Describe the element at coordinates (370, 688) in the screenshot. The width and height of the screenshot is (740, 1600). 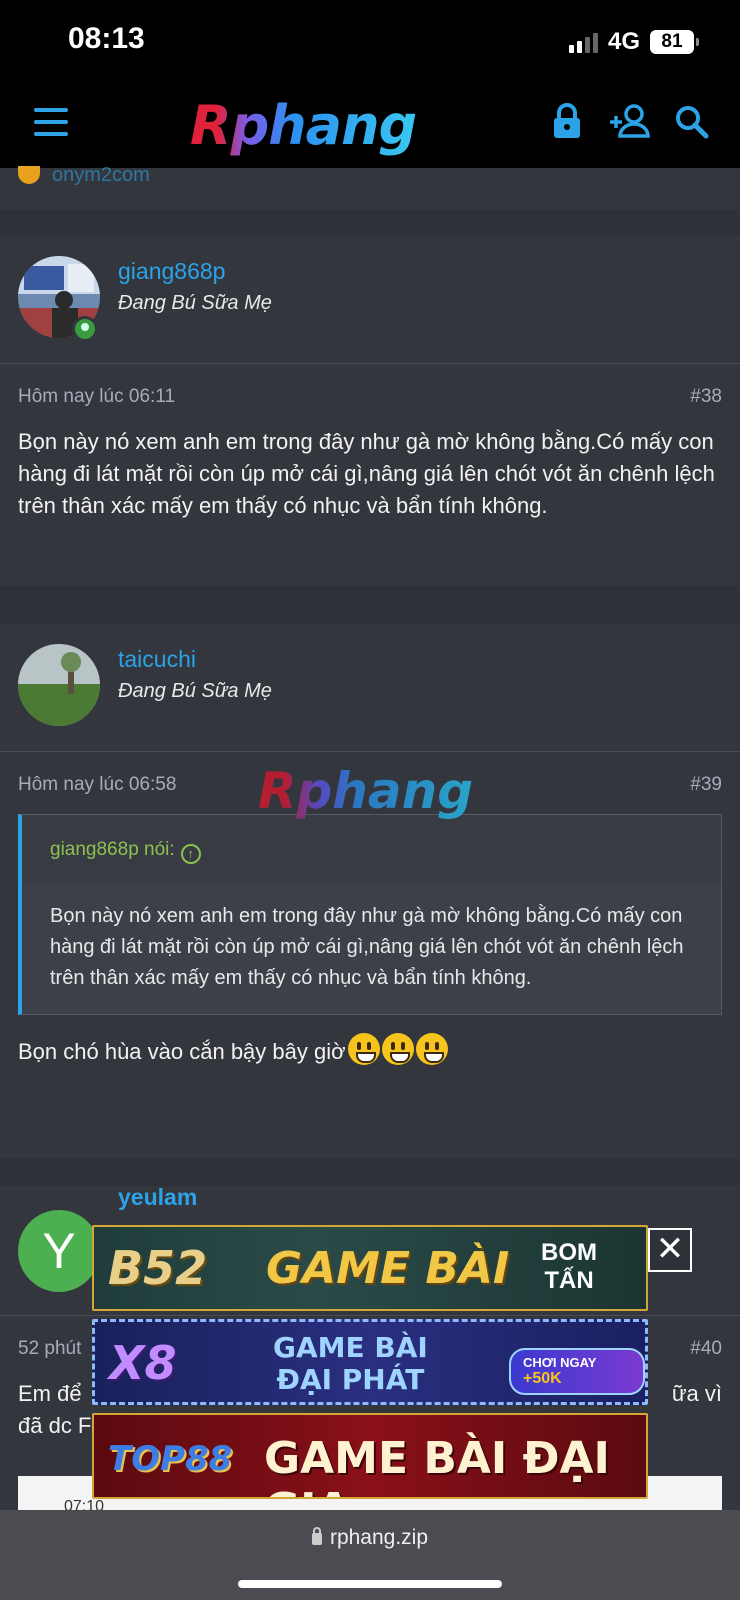
I see `post-user-block: taicuchi Đang Bú Sữa Mẹ` at that location.